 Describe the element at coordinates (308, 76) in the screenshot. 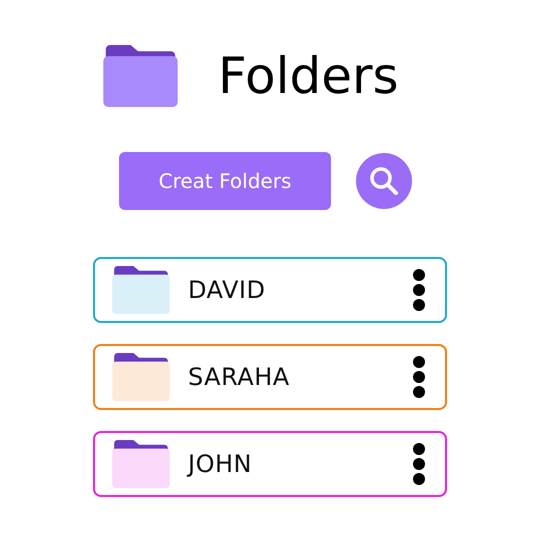

I see `page-title: Folders` at that location.